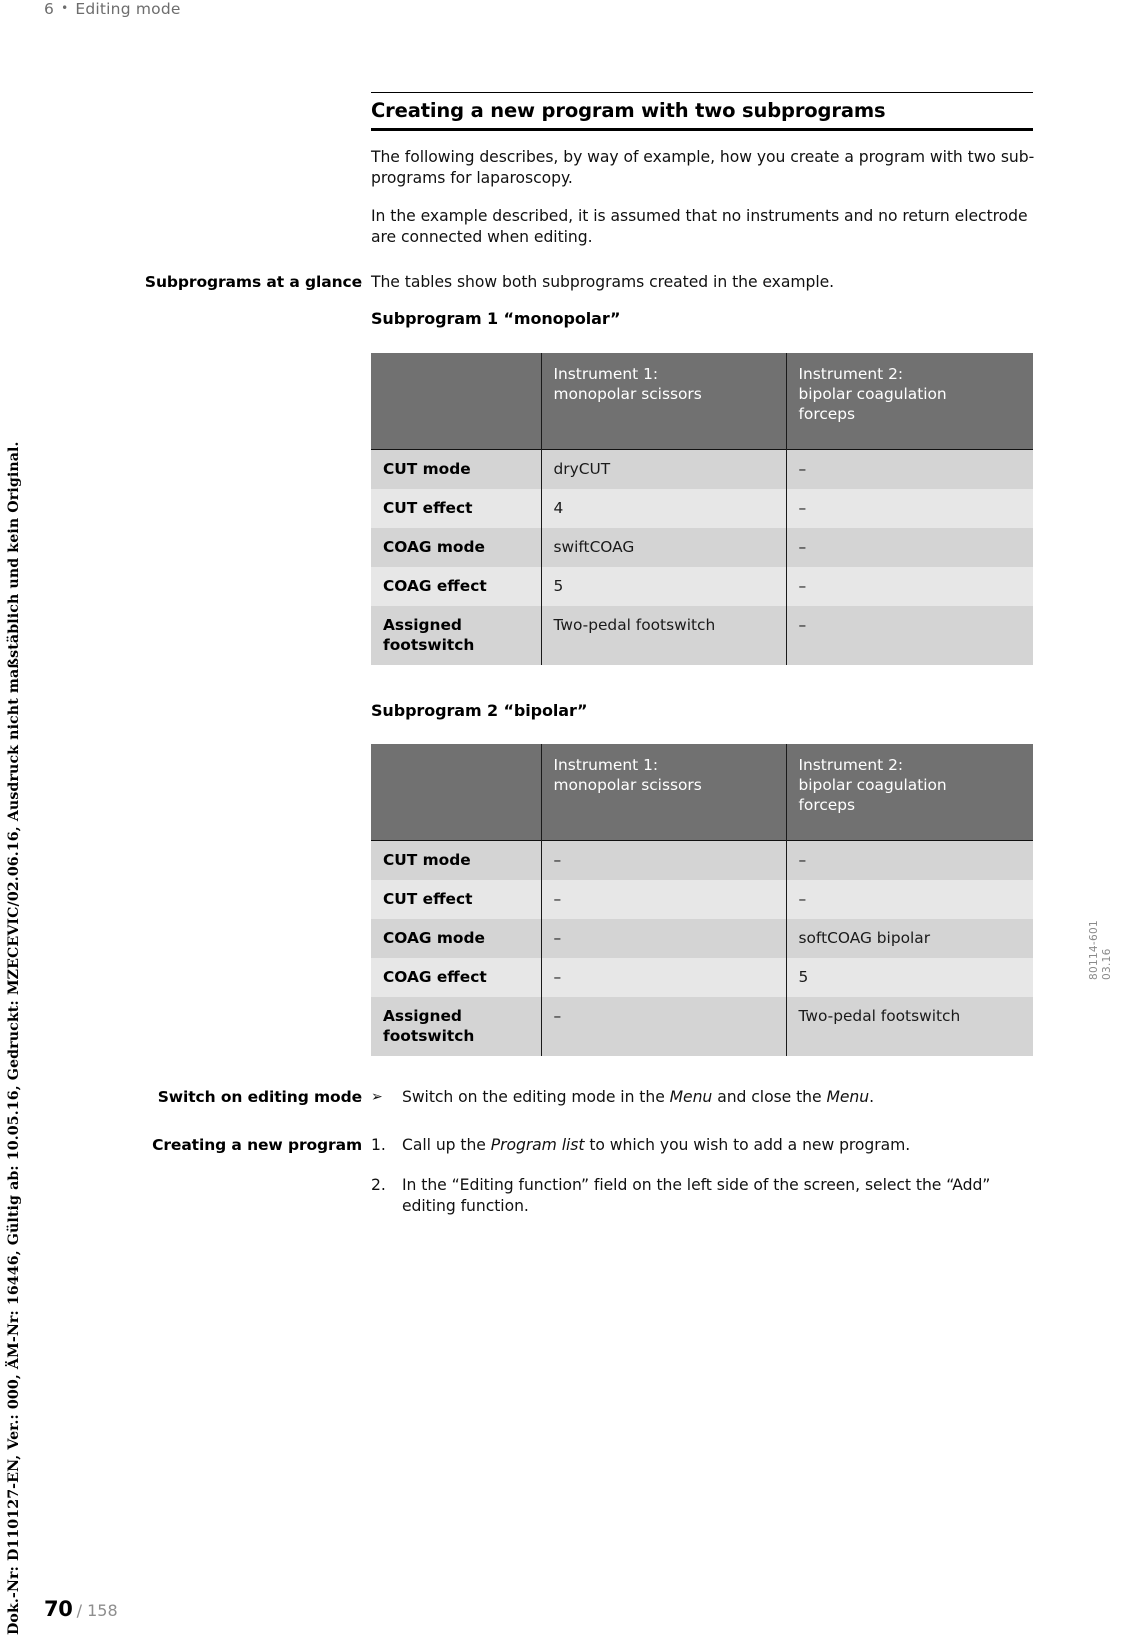 Image resolution: width=1134 pixels, height=1643 pixels. What do you see at coordinates (537, 1145) in the screenshot?
I see `step-1-italic: Program list` at bounding box center [537, 1145].